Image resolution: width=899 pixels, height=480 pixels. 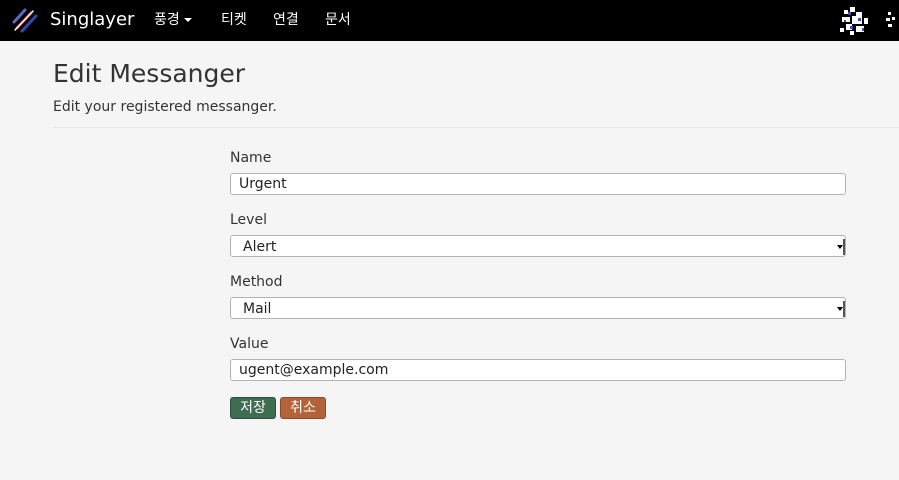 I want to click on method-select: Mail, so click(x=538, y=308).